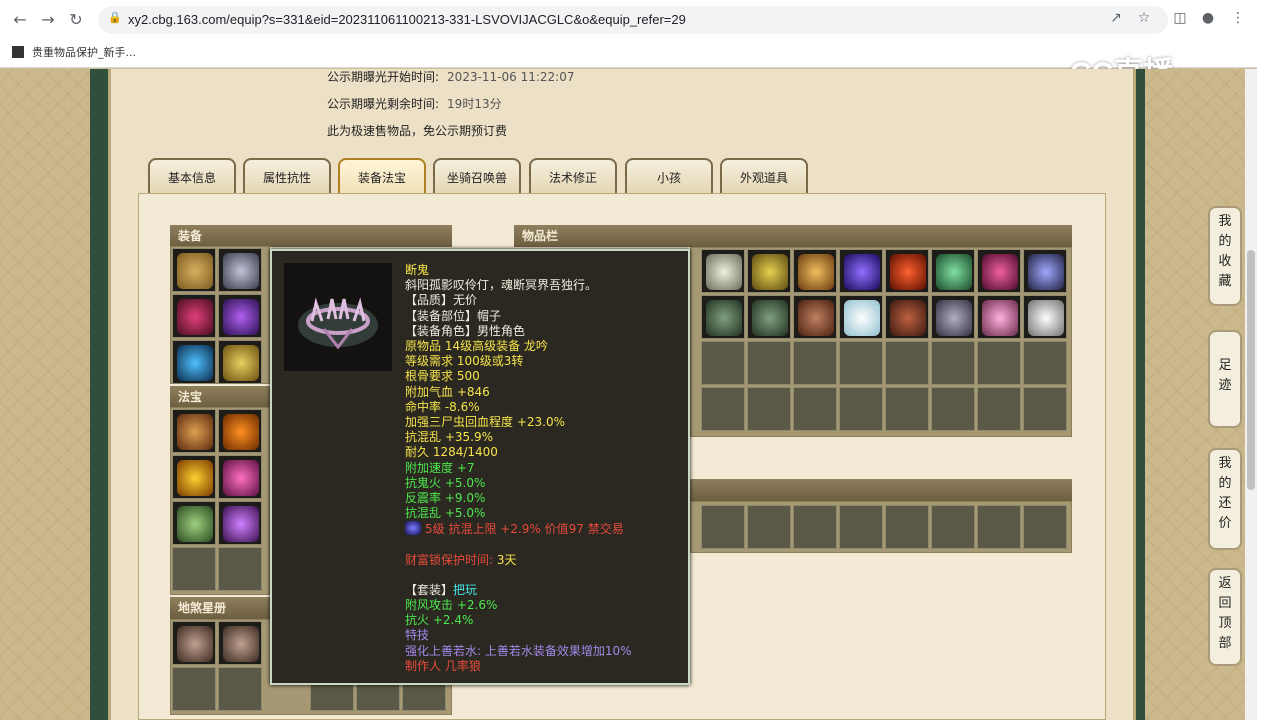 The height and width of the screenshot is (720, 1280). I want to click on favorites-label: 我的收藏, so click(1225, 251).